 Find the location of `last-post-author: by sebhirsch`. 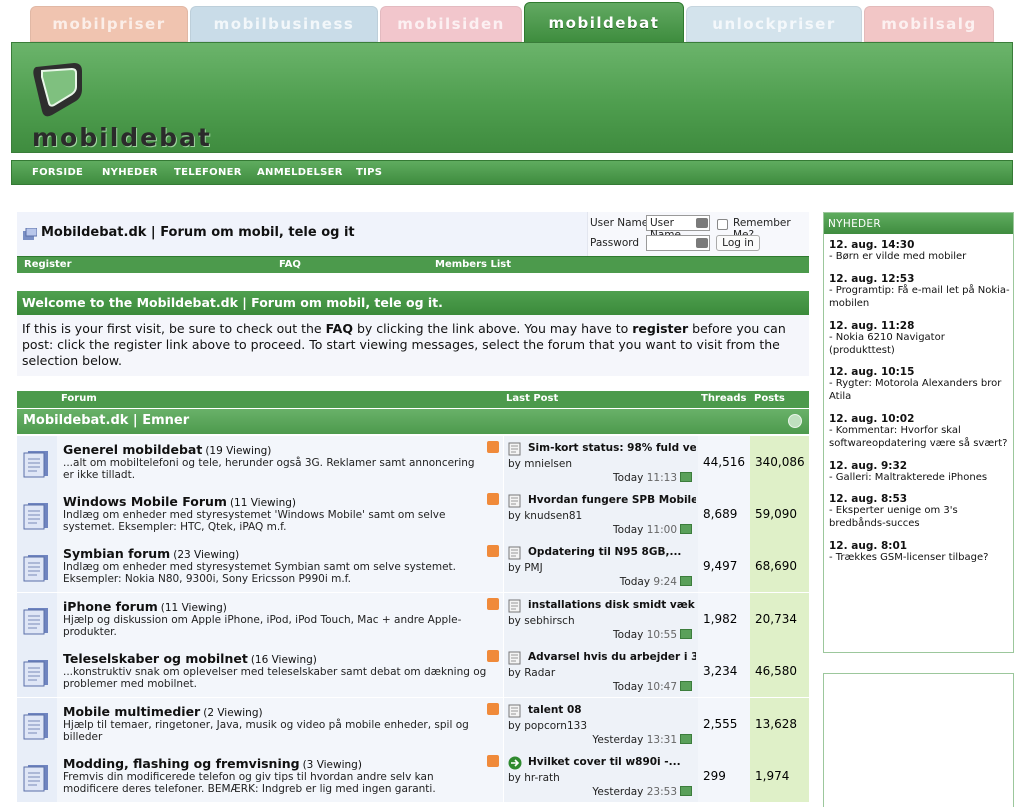

last-post-author: by sebhirsch is located at coordinates (541, 621).